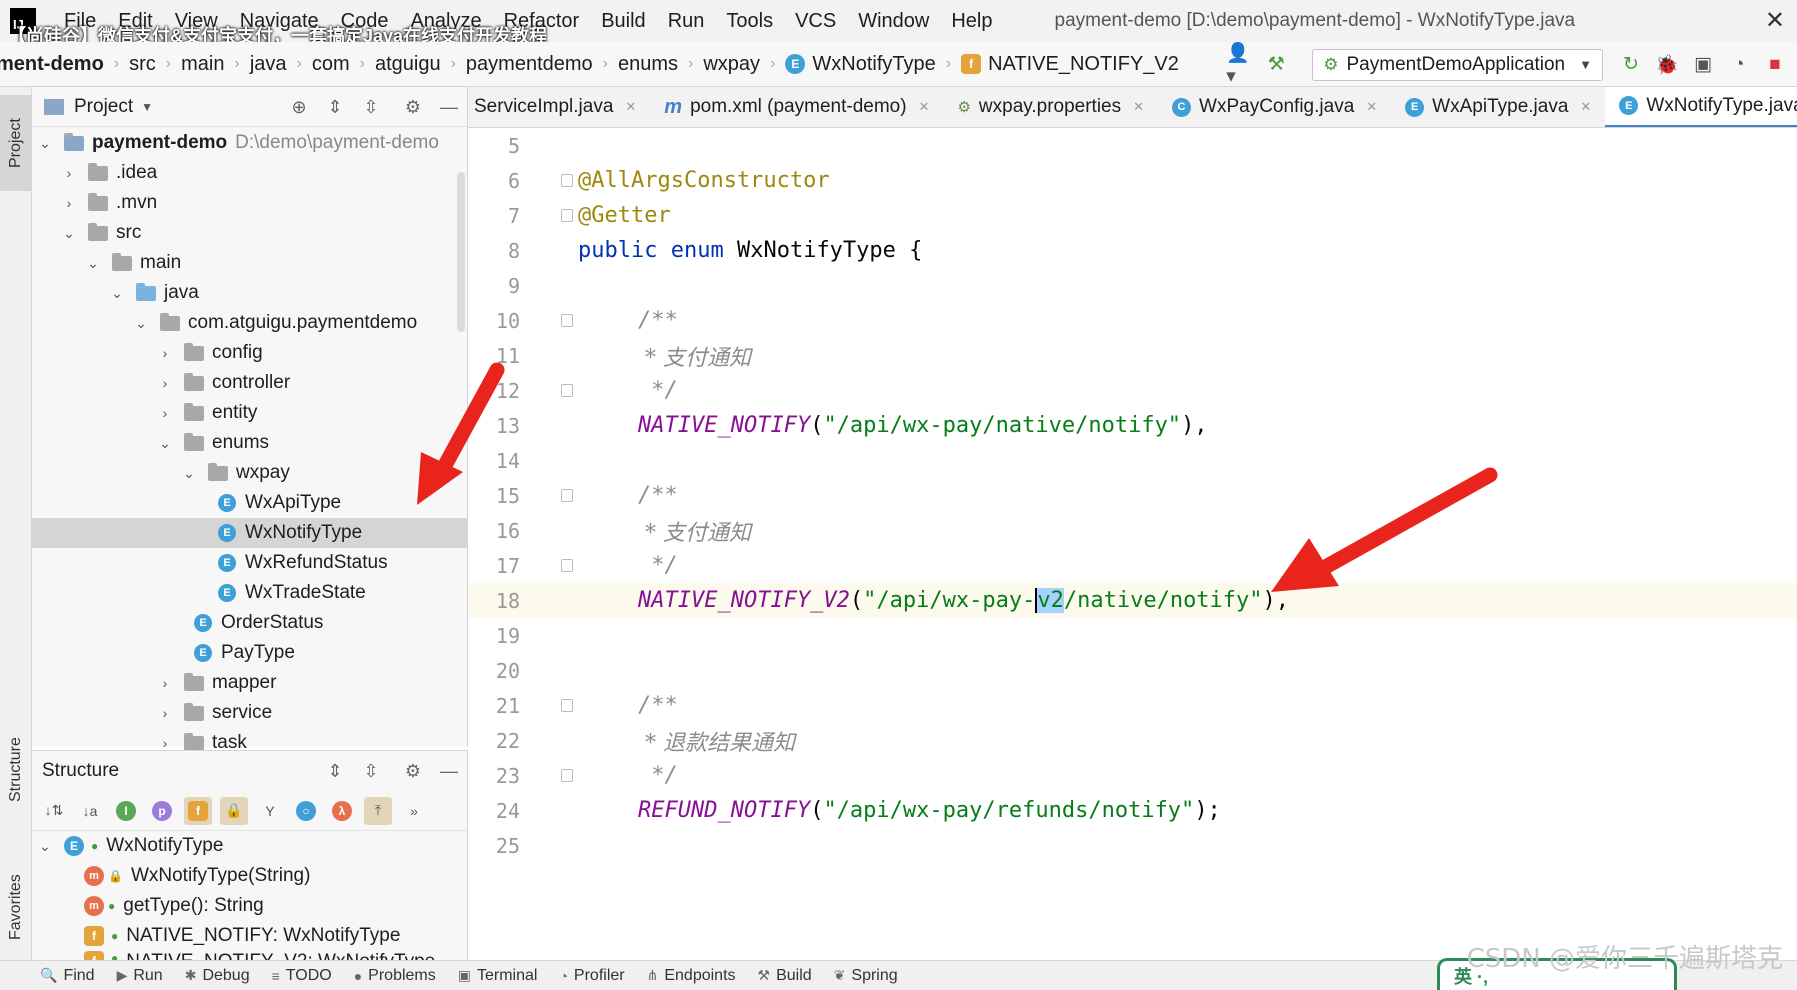  Describe the element at coordinates (54, 811) in the screenshot. I see `sort-visibility-icon: ↓⇅` at that location.